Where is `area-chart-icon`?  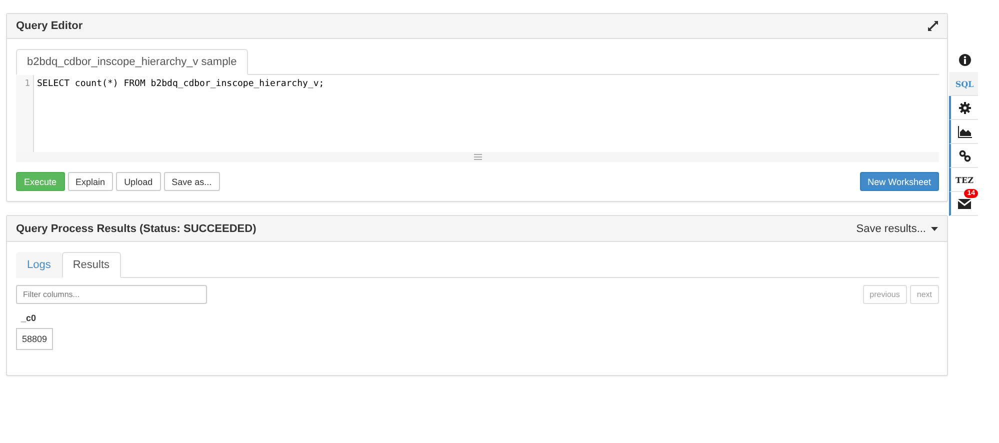 area-chart-icon is located at coordinates (965, 132).